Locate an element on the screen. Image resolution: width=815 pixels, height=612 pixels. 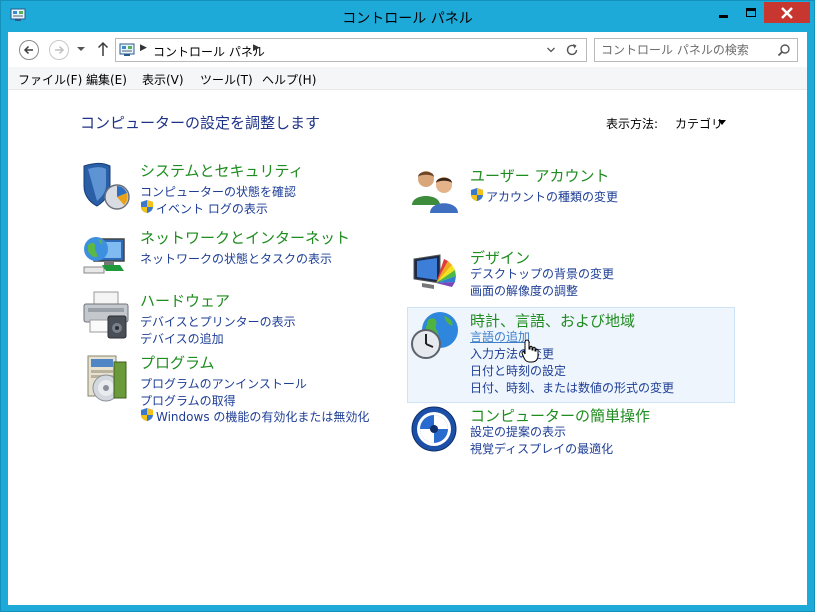
link-view-event-logs: イベント ログの表示 is located at coordinates (212, 208).